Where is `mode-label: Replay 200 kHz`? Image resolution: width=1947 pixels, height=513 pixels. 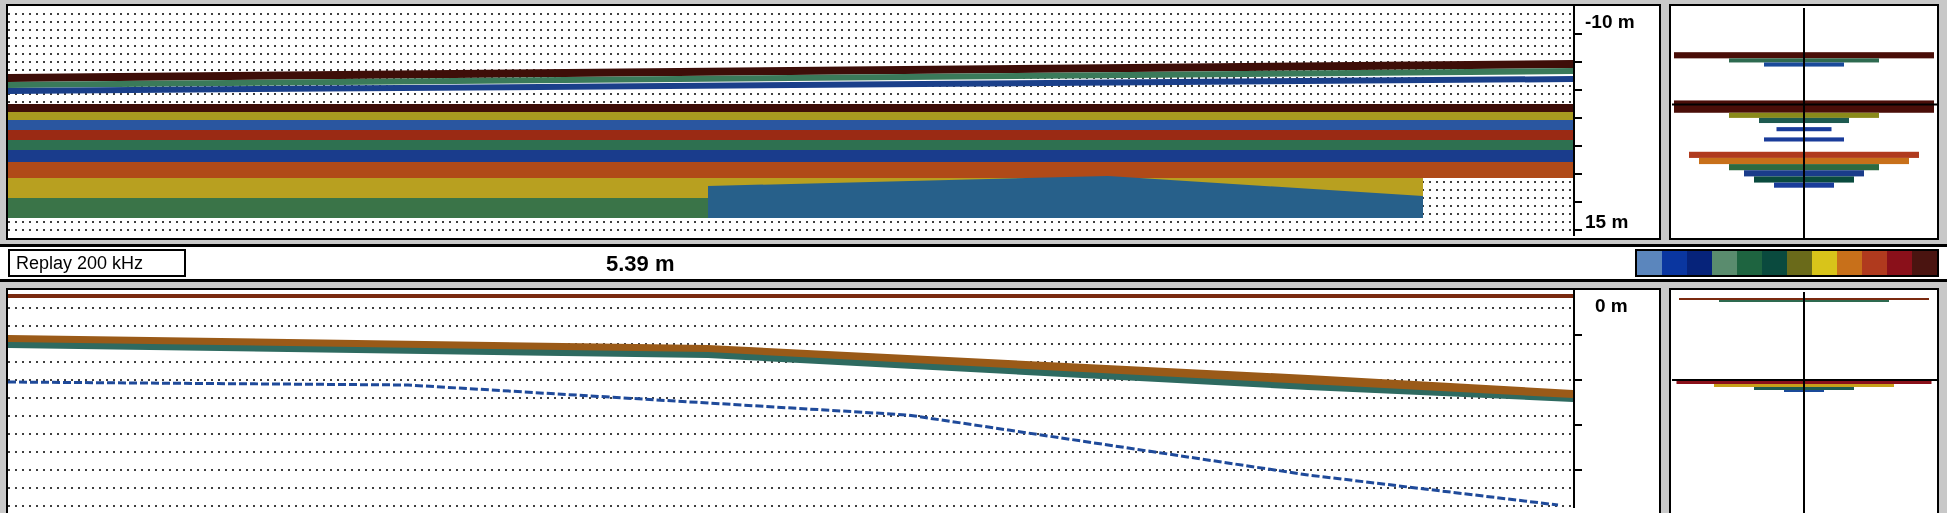
mode-label: Replay 200 kHz is located at coordinates (97, 263).